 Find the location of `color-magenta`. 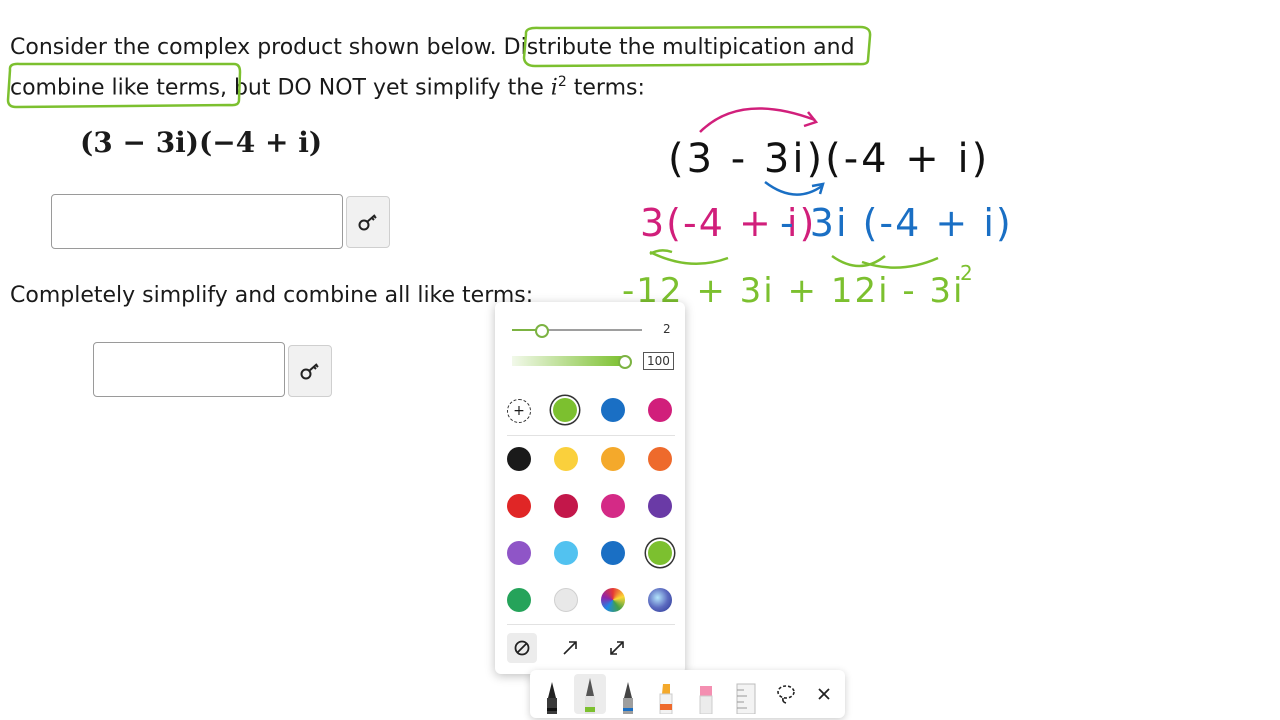

color-magenta is located at coordinates (613, 506).